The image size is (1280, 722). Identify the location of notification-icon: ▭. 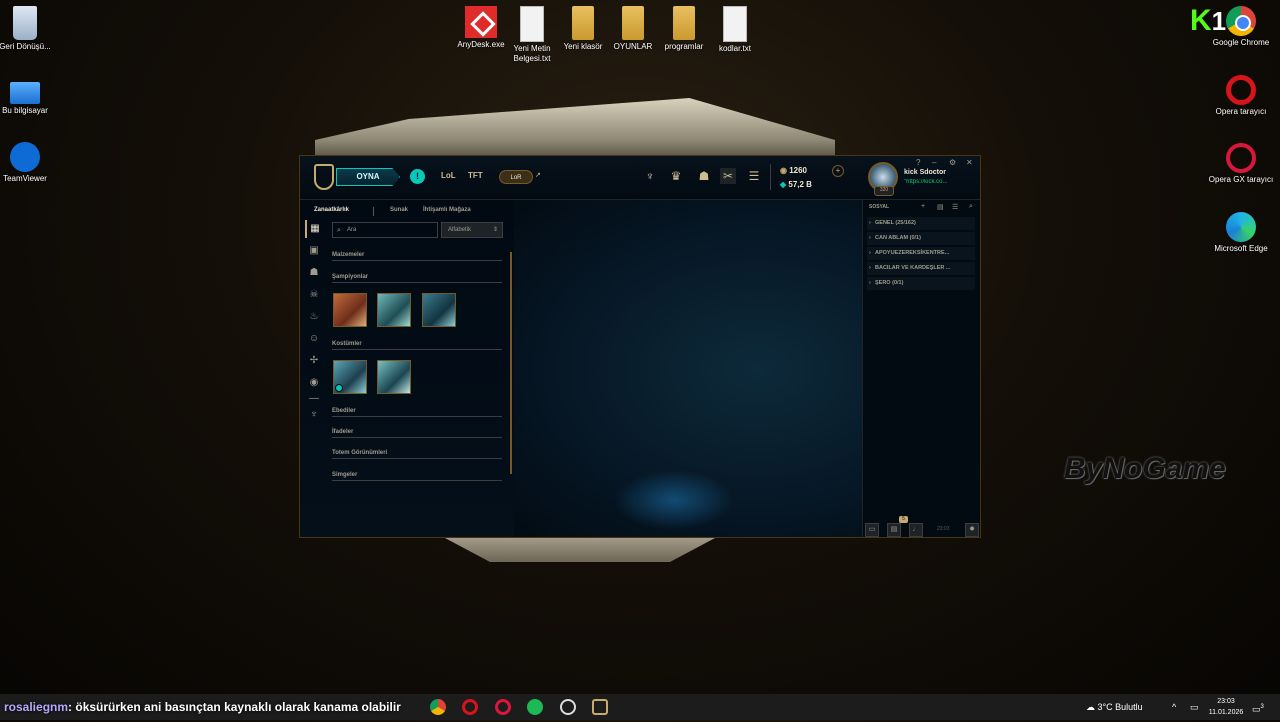
(1256, 709).